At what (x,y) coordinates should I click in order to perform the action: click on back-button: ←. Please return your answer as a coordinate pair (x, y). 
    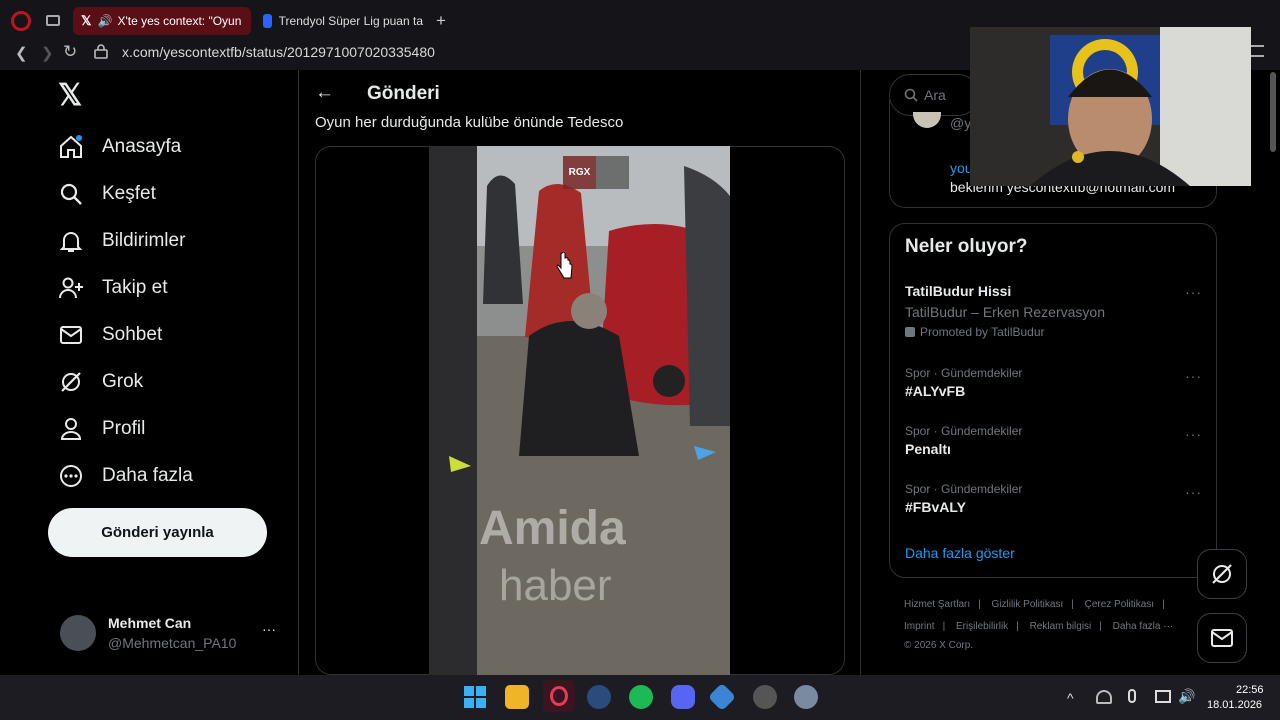
    Looking at the image, I should click on (324, 93).